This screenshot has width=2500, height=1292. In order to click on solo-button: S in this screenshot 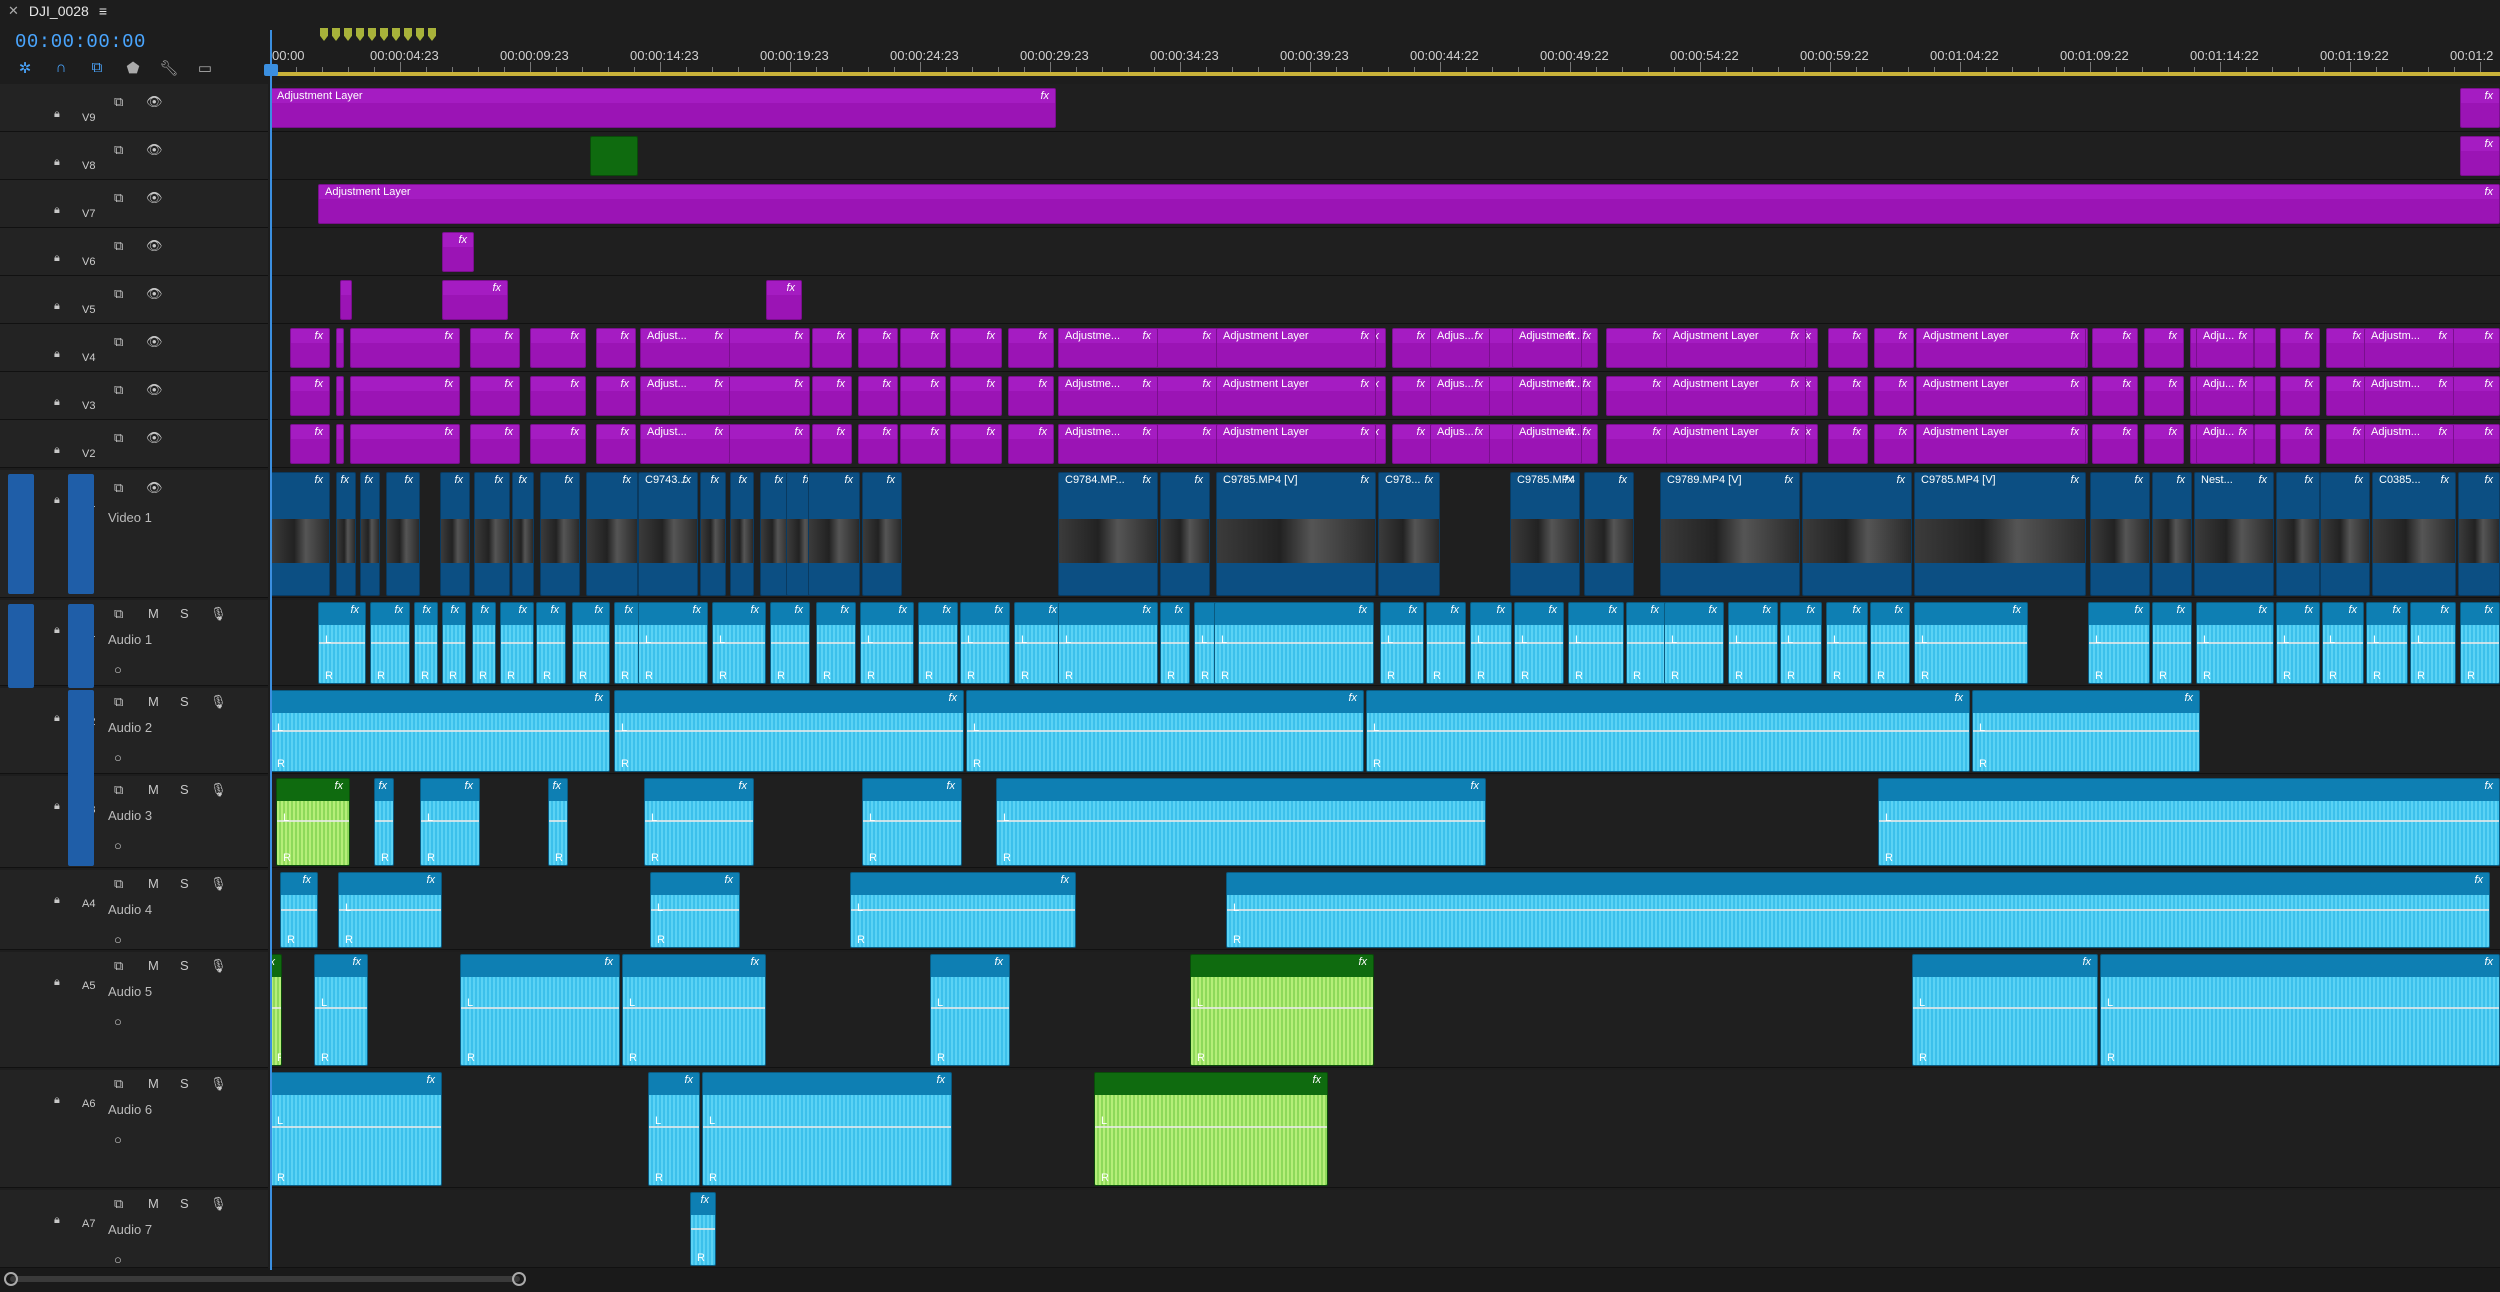, I will do `click(184, 789)`.